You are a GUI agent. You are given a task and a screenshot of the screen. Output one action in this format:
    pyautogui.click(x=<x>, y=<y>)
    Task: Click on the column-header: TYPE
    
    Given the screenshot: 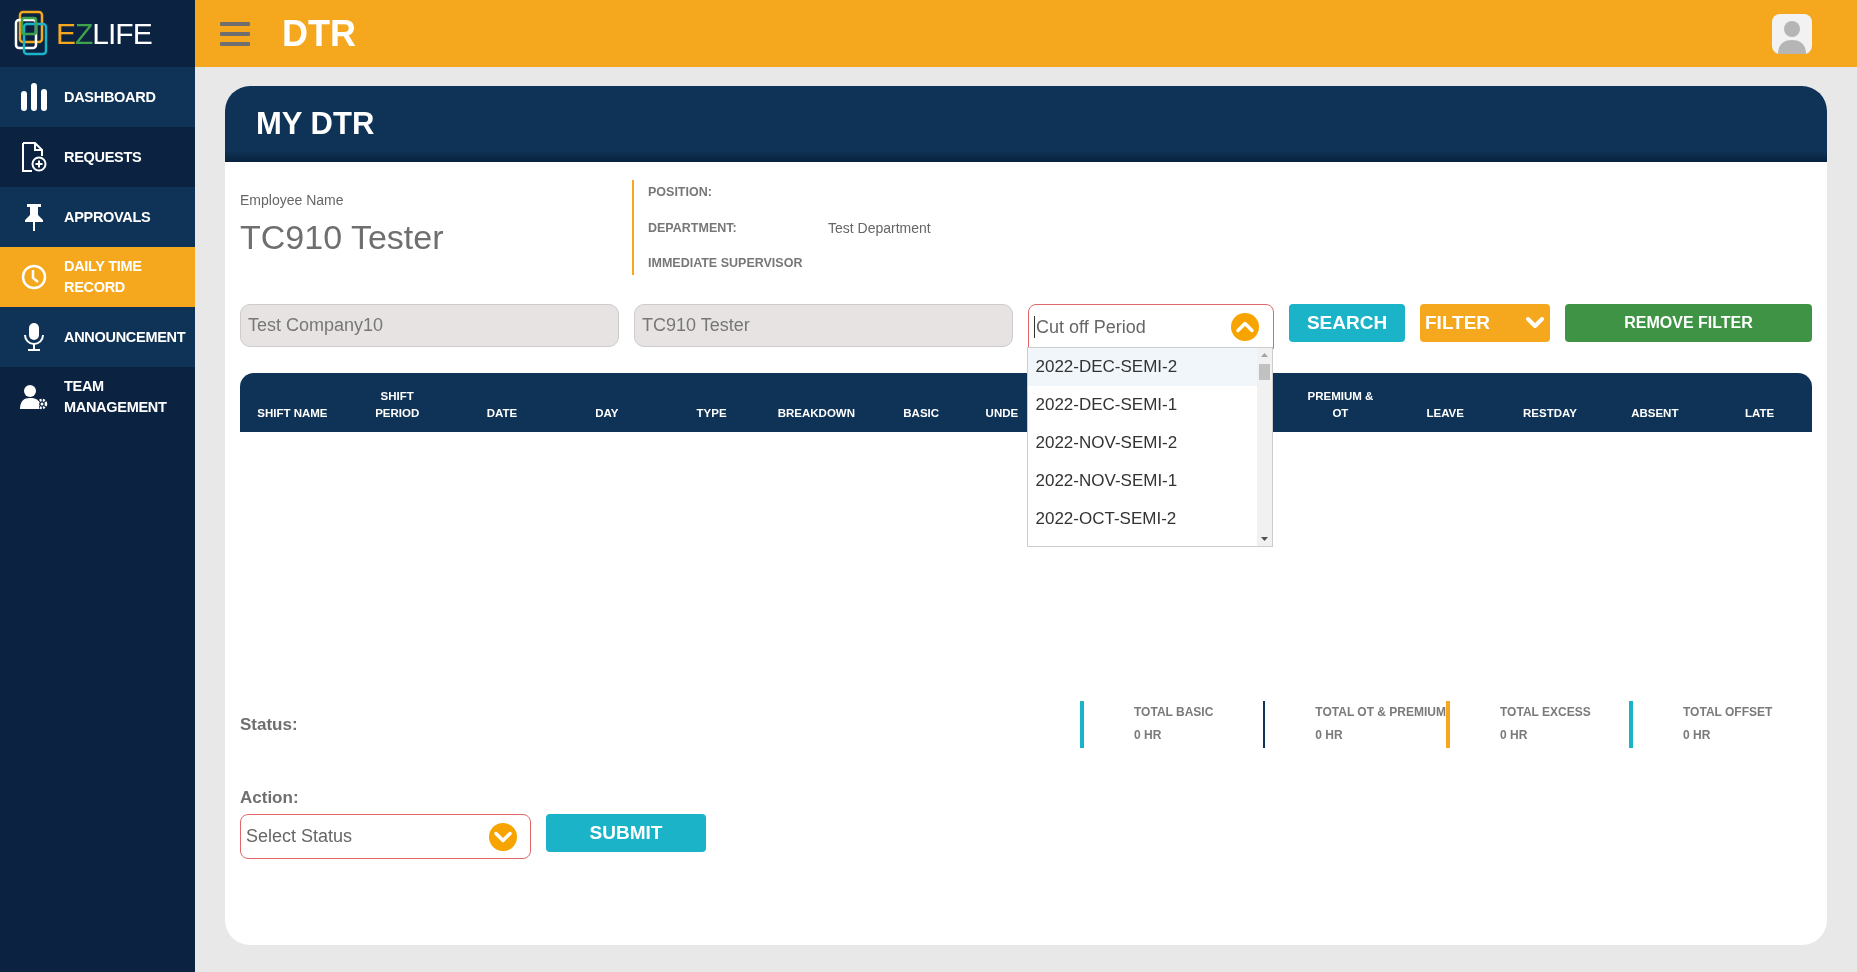 What is the action you would take?
    pyautogui.click(x=711, y=413)
    